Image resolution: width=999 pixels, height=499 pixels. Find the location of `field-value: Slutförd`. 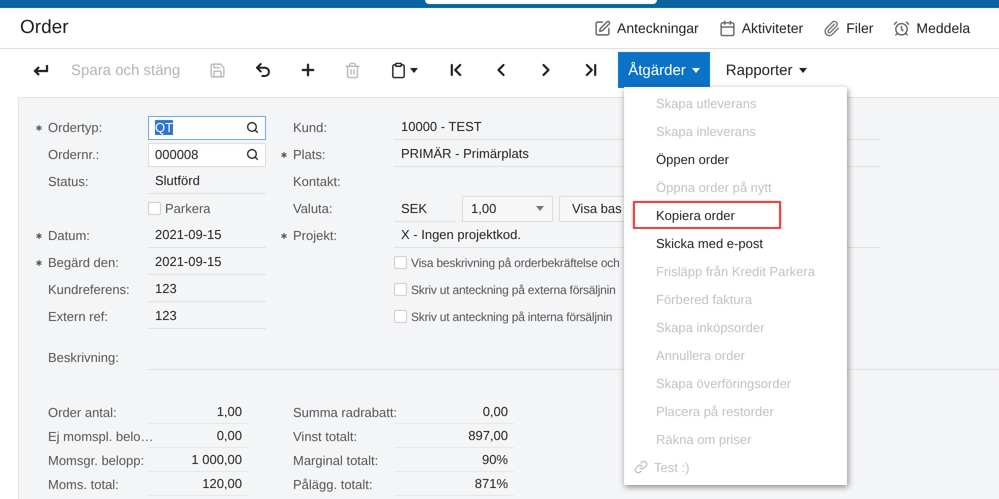

field-value: Slutförd is located at coordinates (207, 181).